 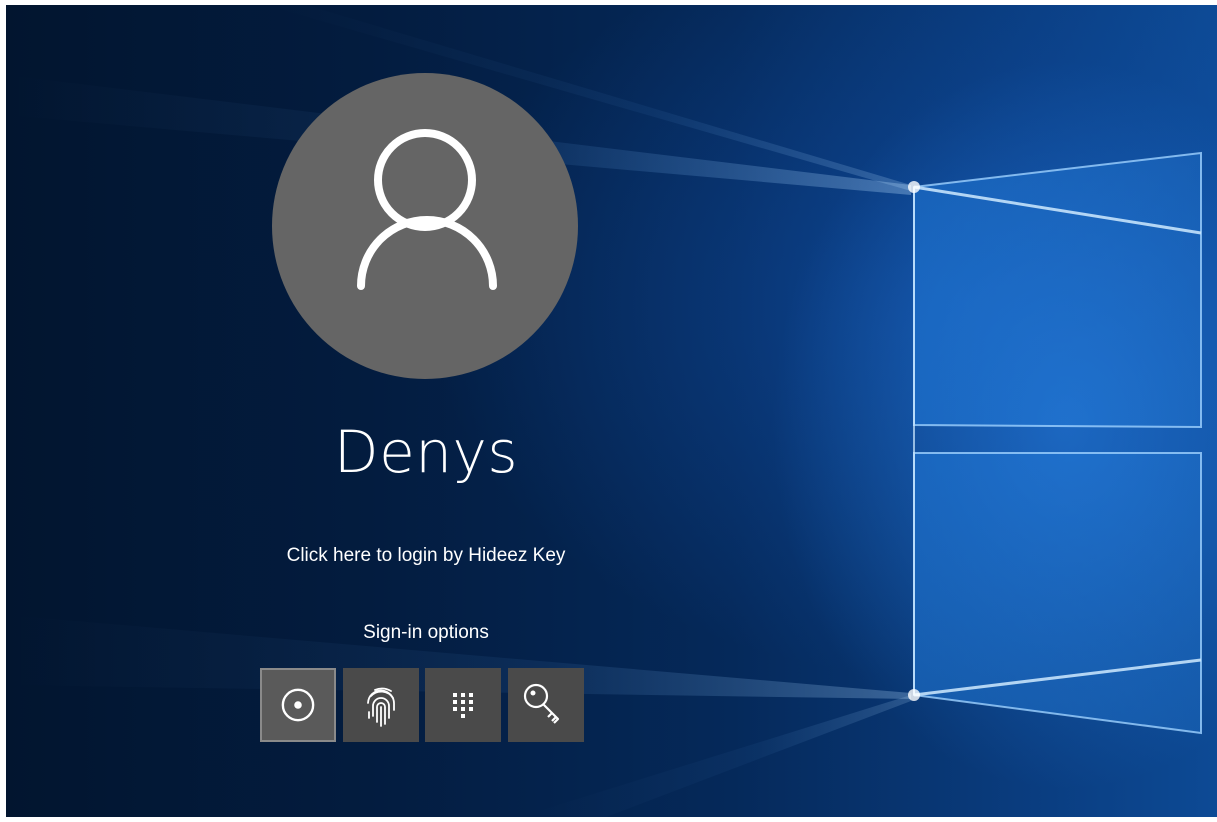 What do you see at coordinates (541, 703) in the screenshot?
I see `password-key-icon` at bounding box center [541, 703].